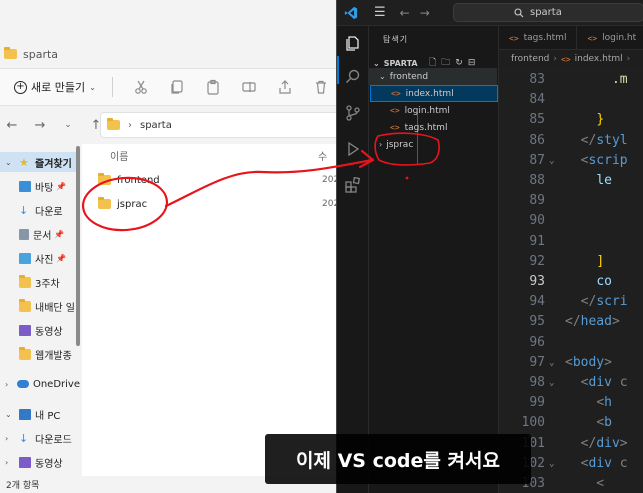 This screenshot has width=643, height=493. What do you see at coordinates (40, 162) in the screenshot?
I see `nav-group-quick-access: ⌄ ★ 즐겨찾기` at bounding box center [40, 162].